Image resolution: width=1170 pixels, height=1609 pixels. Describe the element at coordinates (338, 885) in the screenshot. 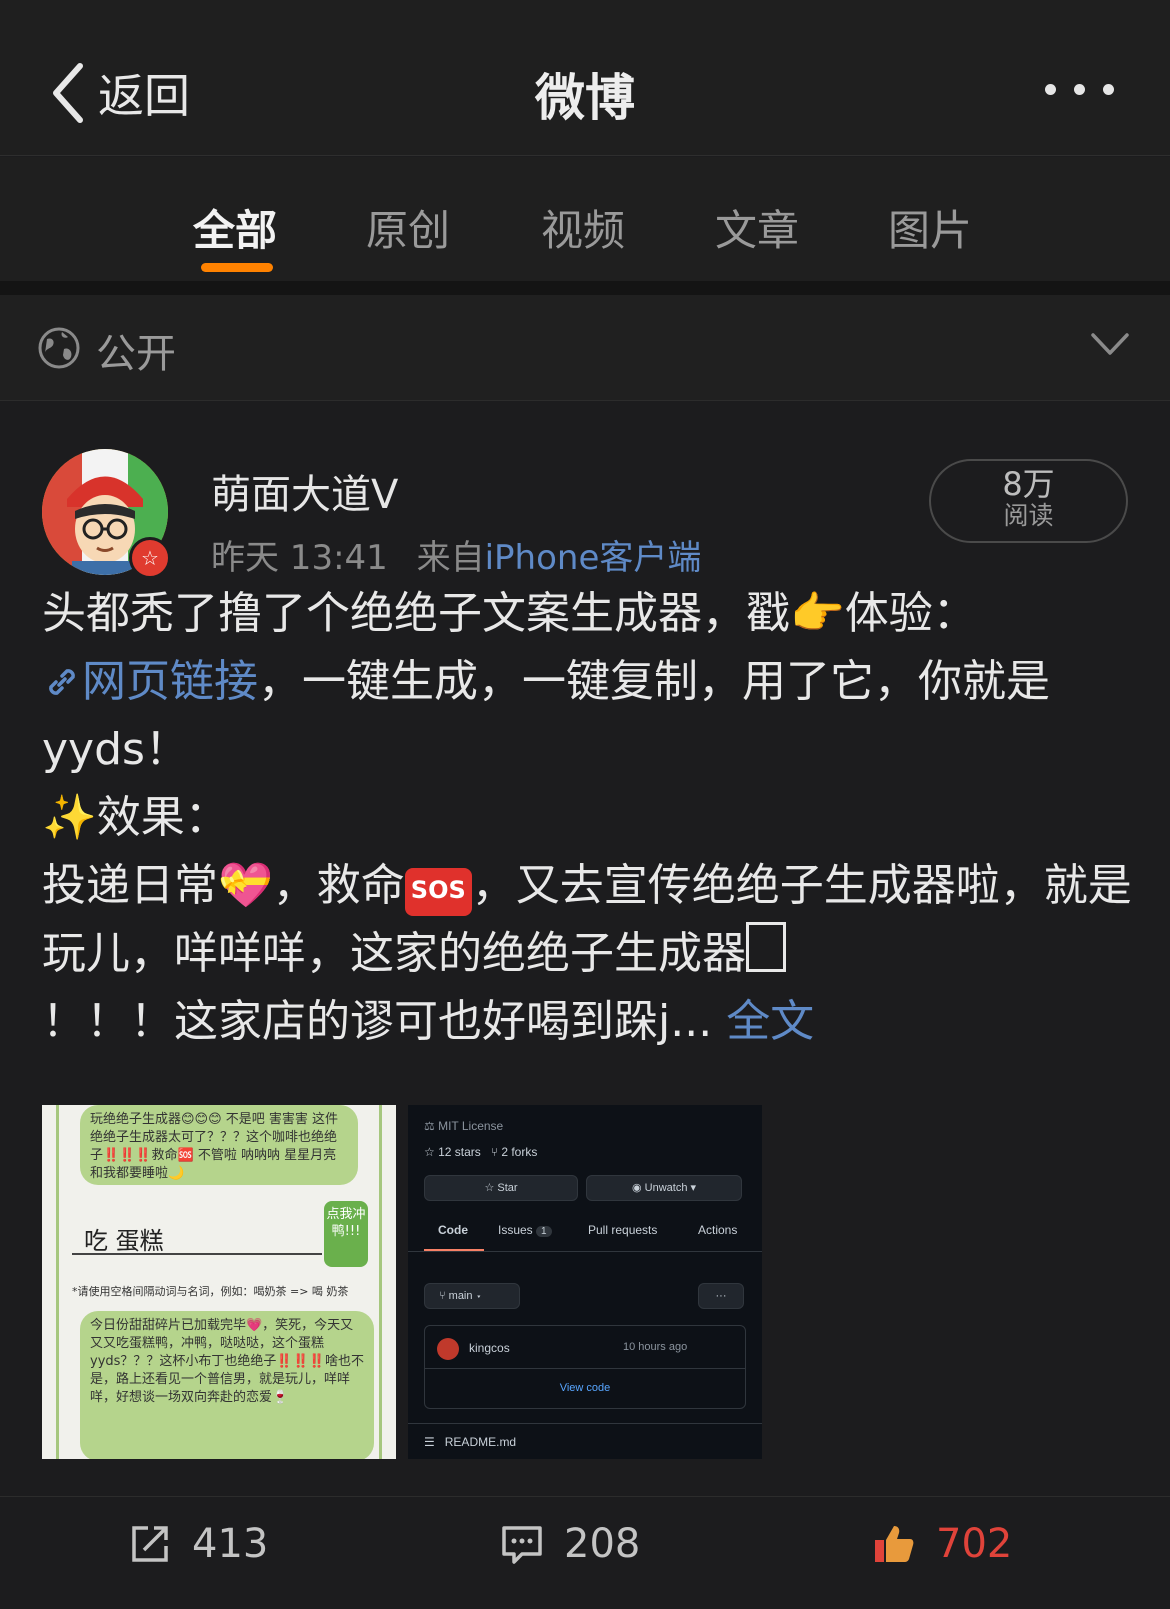

I see `text-line: ，救命` at that location.